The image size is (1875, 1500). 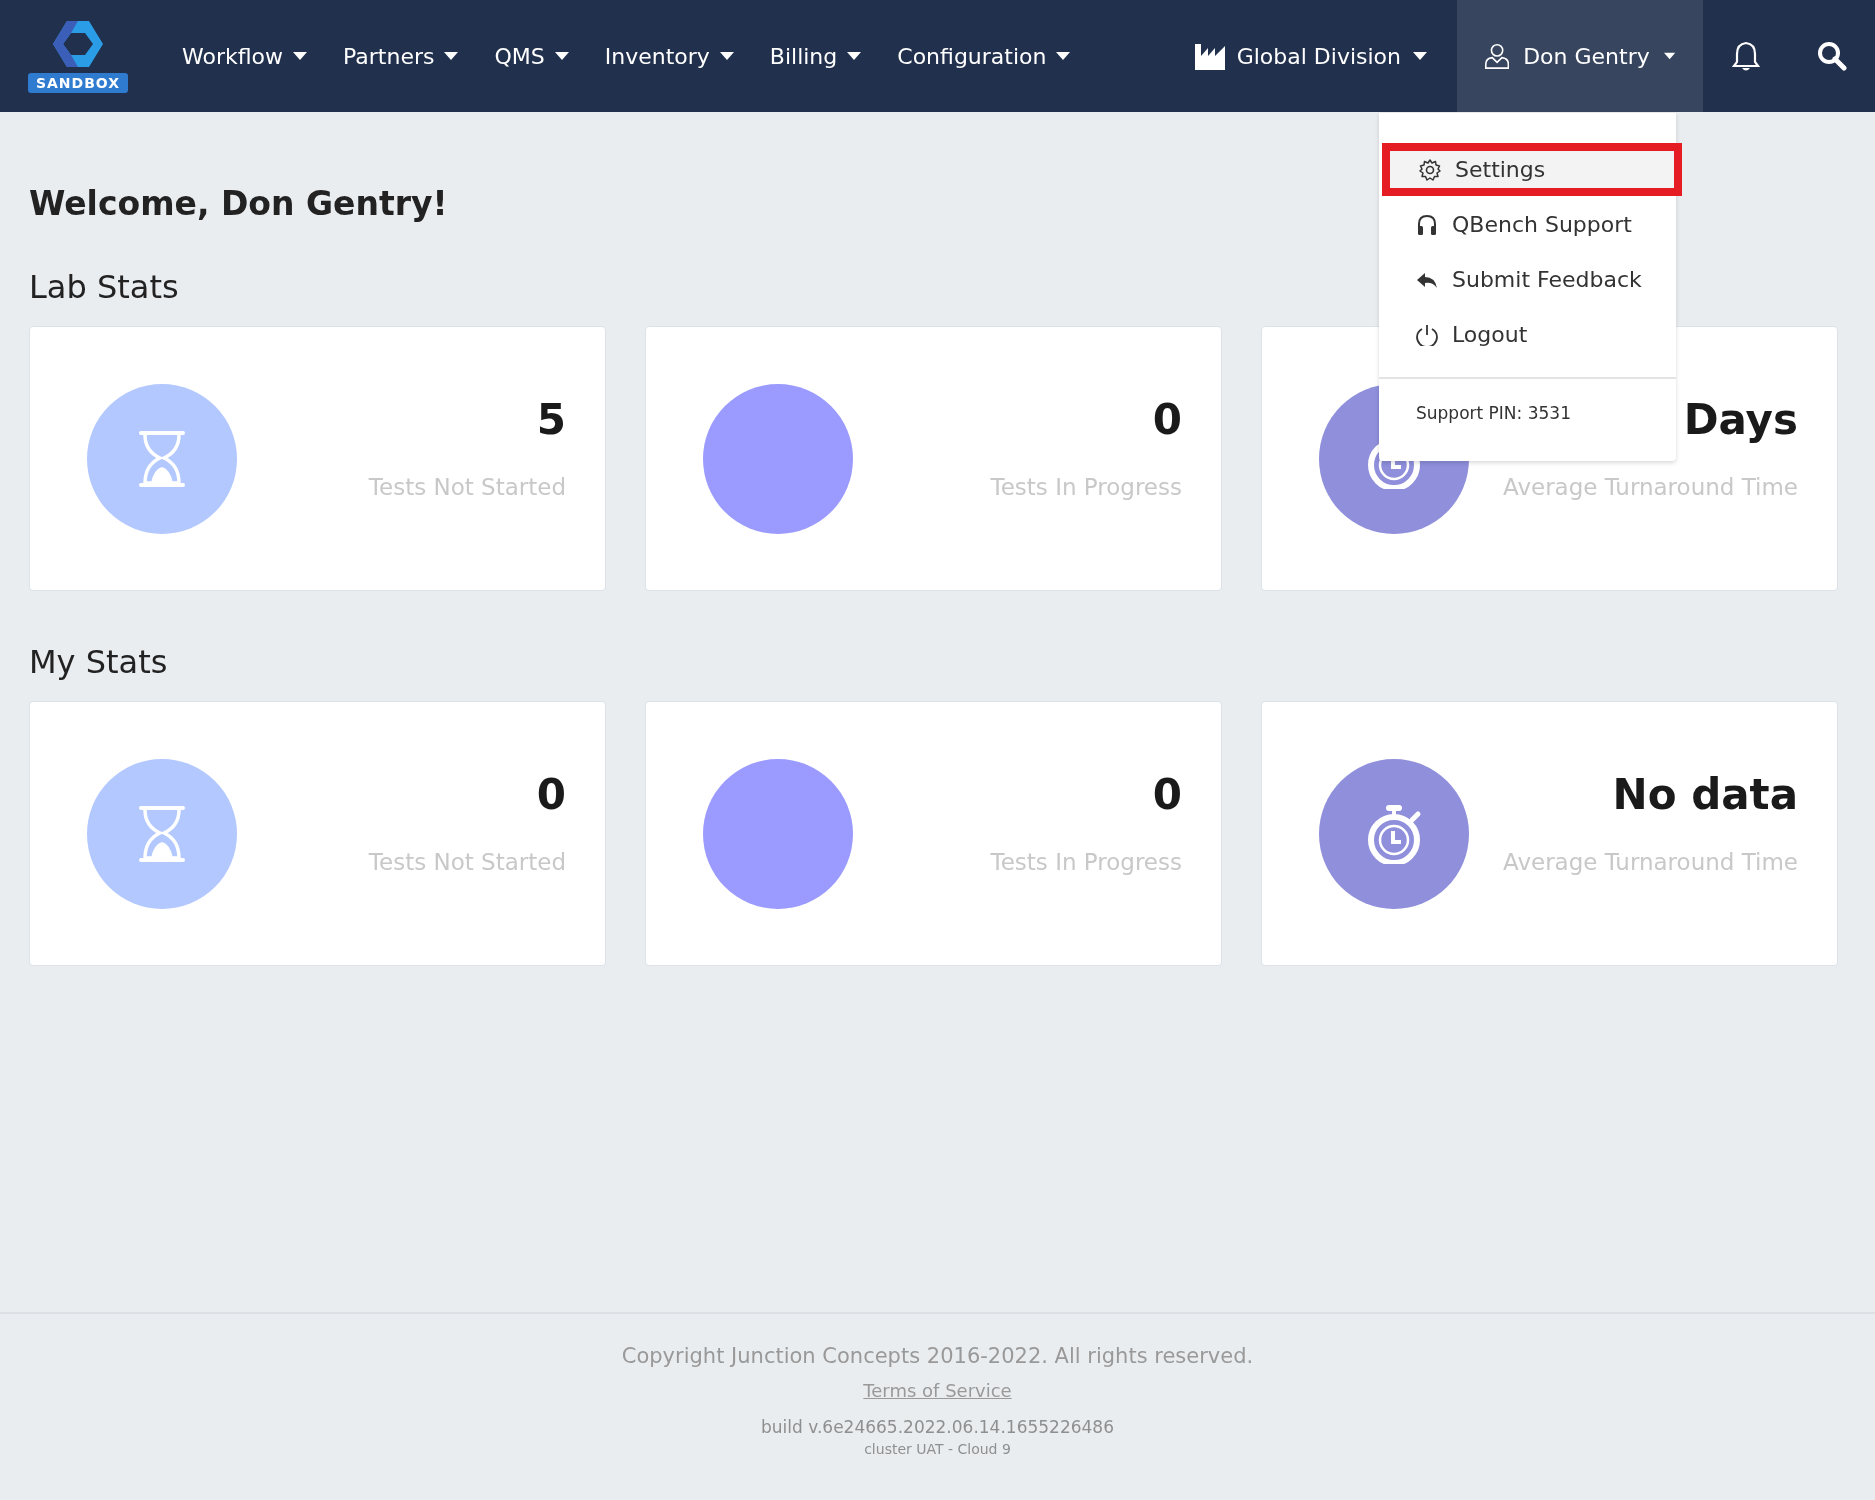 I want to click on nav-menu: Inventory, so click(x=669, y=56).